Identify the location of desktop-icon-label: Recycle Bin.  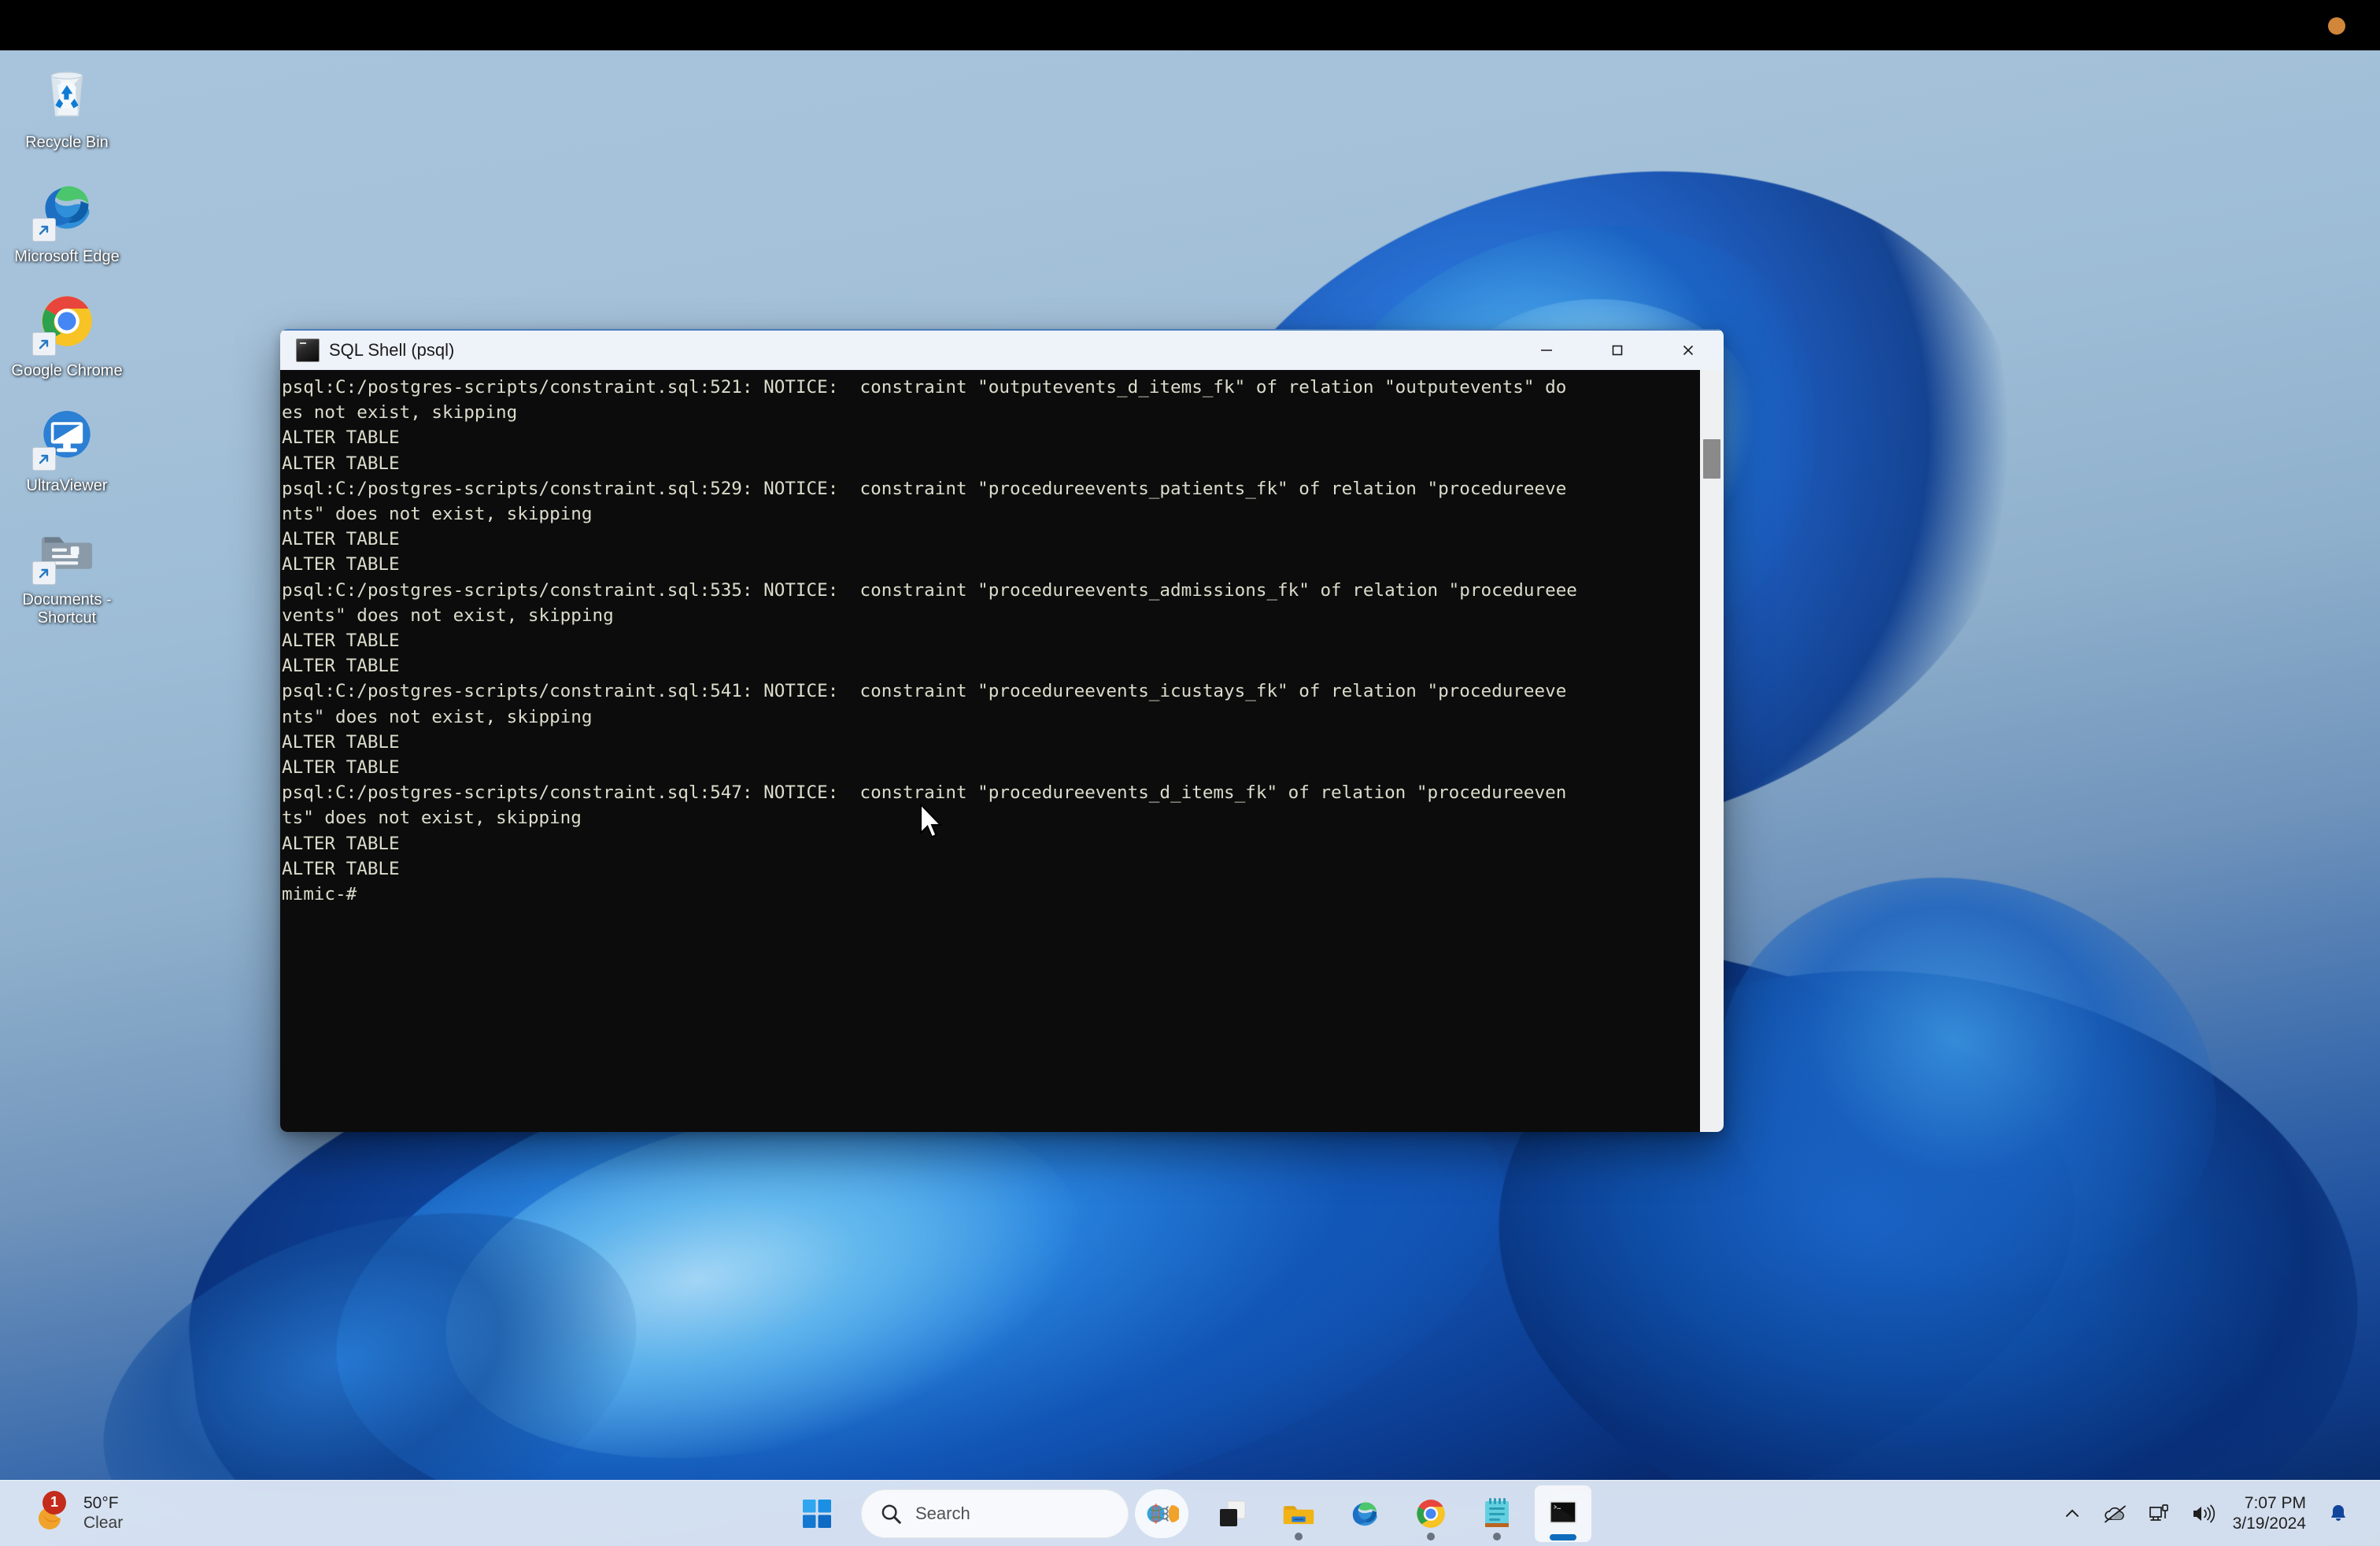
(67, 142).